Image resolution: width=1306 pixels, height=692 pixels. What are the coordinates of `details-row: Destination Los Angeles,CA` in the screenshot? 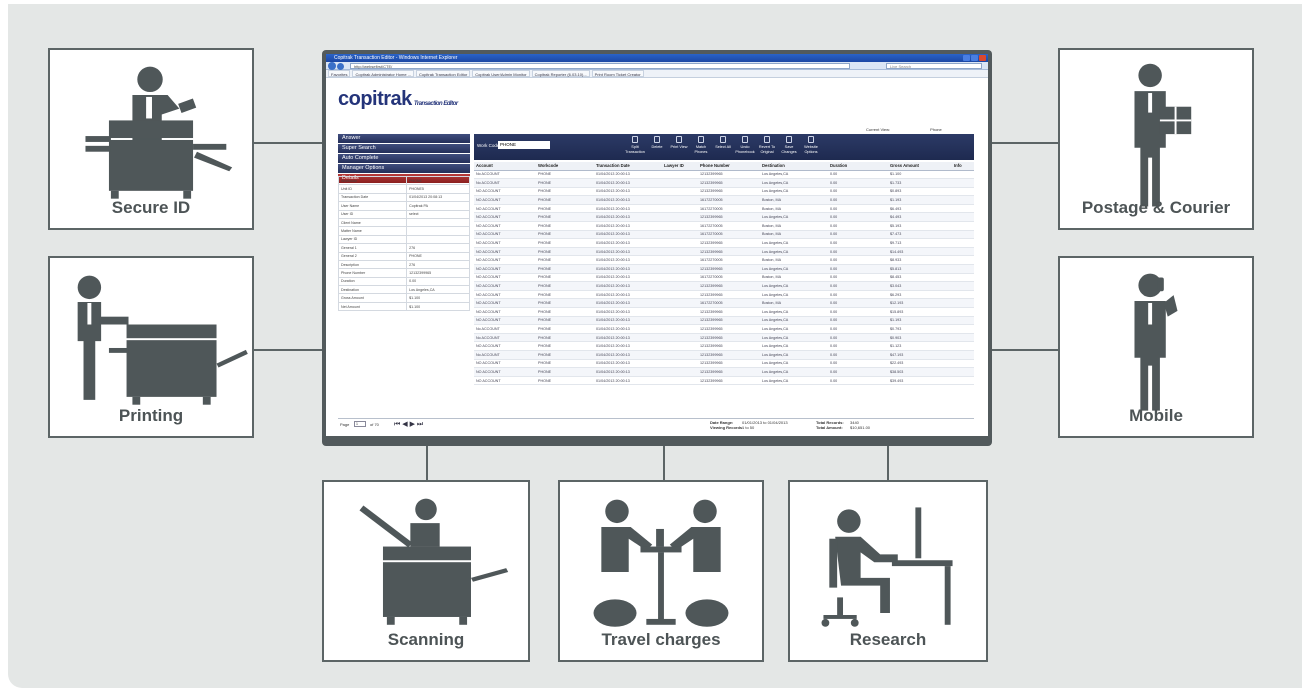 It's located at (403, 290).